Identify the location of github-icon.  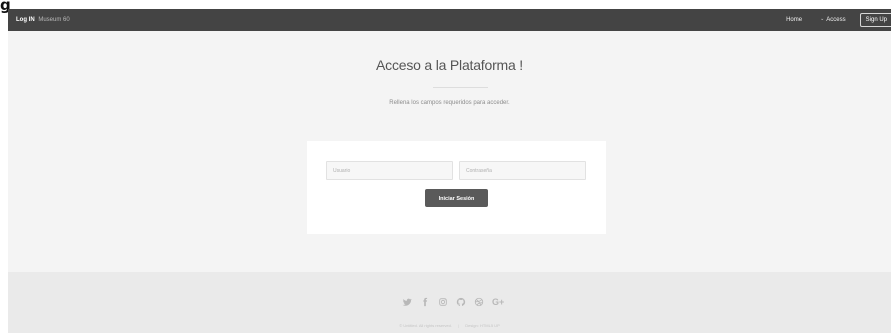
(461, 302).